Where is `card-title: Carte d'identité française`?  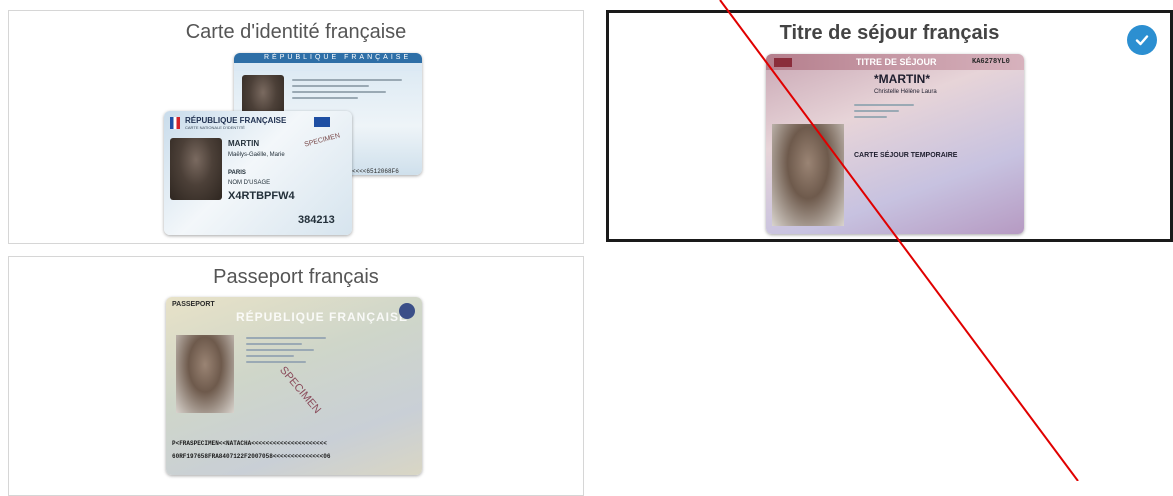
card-title: Carte d'identité française is located at coordinates (296, 32).